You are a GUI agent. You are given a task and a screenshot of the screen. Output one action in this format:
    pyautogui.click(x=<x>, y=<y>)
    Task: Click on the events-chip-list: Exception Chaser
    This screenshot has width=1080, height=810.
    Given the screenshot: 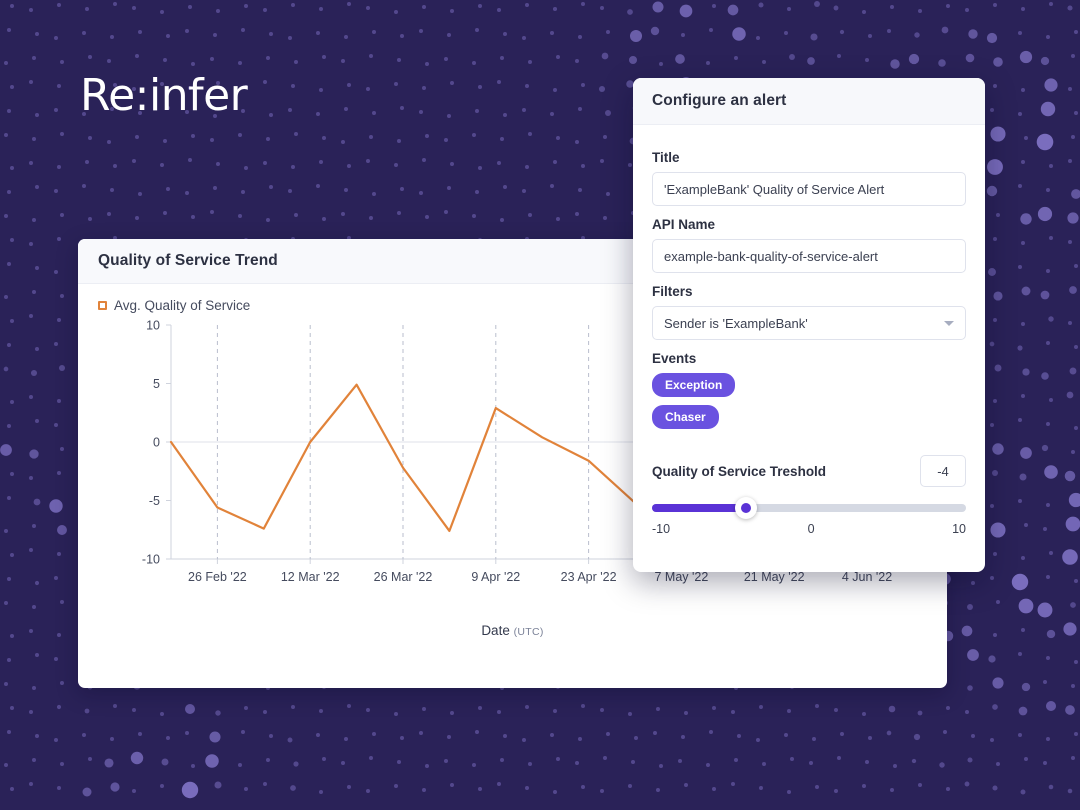 What is the action you would take?
    pyautogui.click(x=809, y=405)
    